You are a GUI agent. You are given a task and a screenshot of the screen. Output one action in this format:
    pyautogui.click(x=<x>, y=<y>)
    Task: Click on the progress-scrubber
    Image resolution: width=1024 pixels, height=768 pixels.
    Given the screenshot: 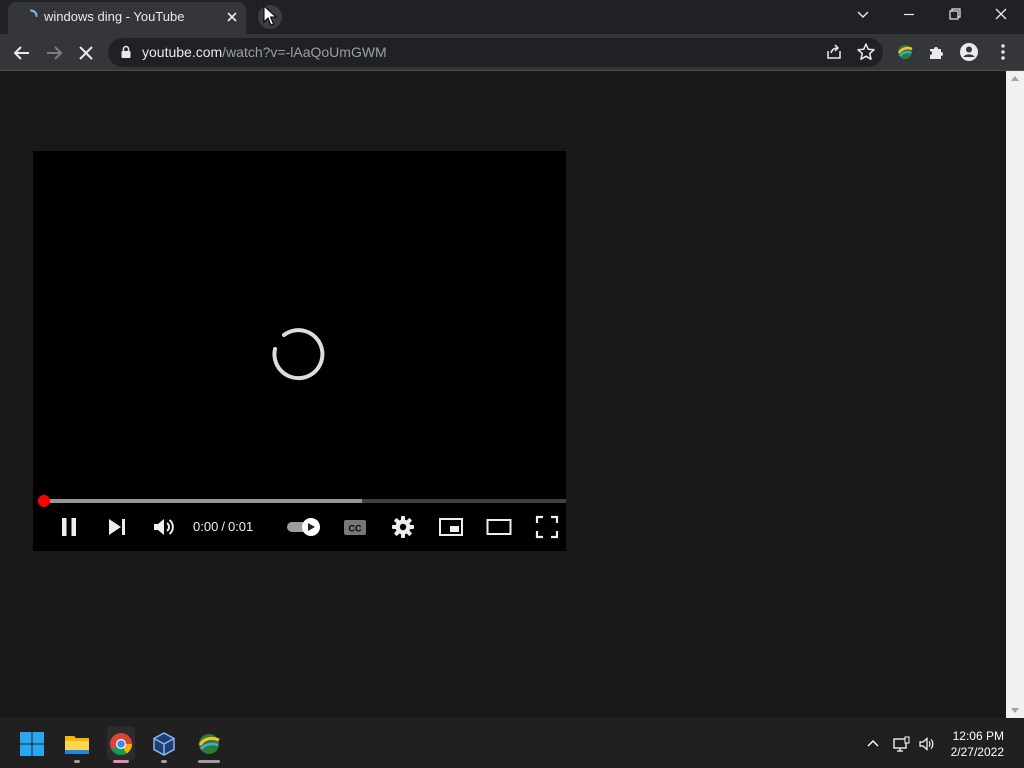 What is the action you would take?
    pyautogui.click(x=44, y=501)
    